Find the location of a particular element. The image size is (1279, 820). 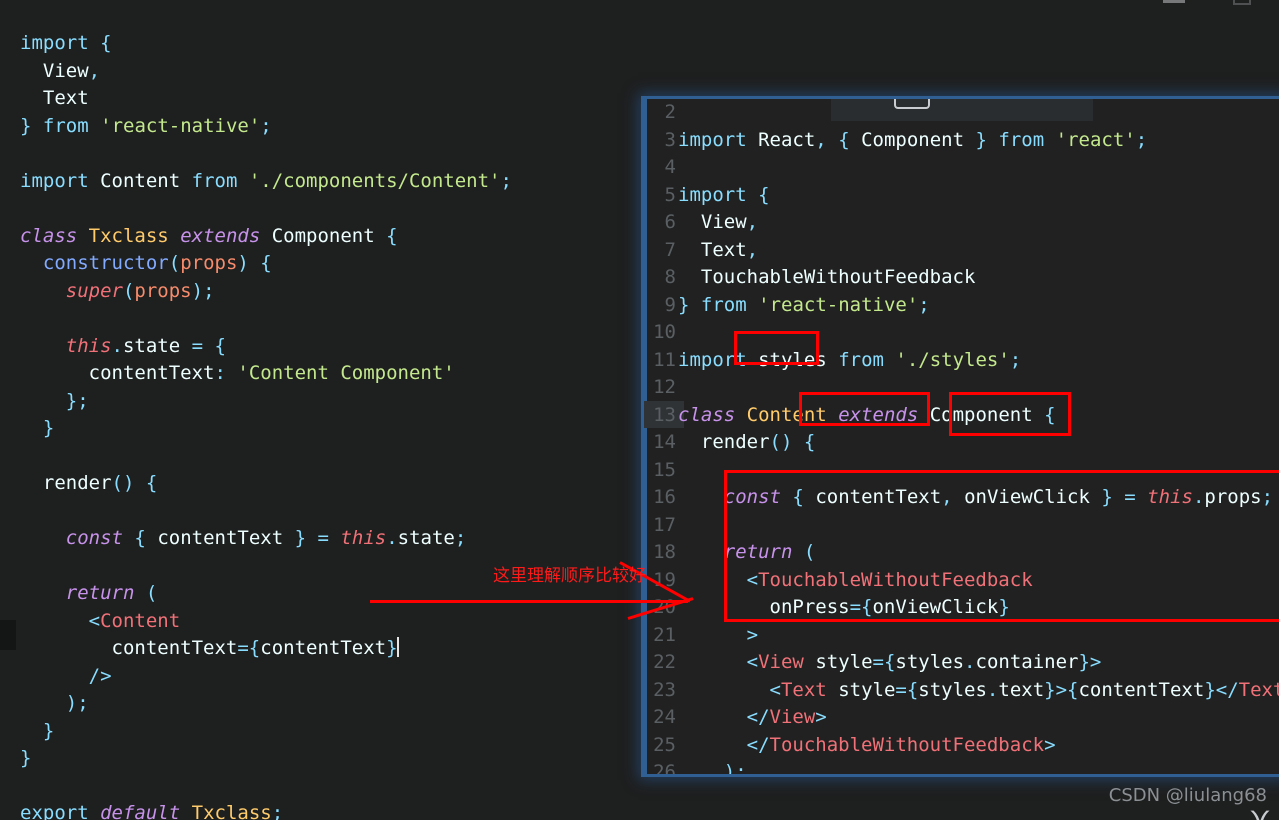

window-maximize-icon is located at coordinates (1242, 2).